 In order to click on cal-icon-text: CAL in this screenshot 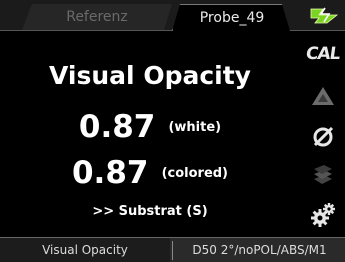, I will do `click(322, 54)`.